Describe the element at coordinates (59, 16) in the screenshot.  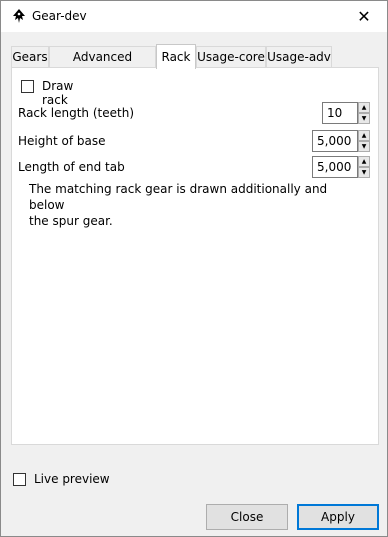
I see `window-title: Gear-dev` at that location.